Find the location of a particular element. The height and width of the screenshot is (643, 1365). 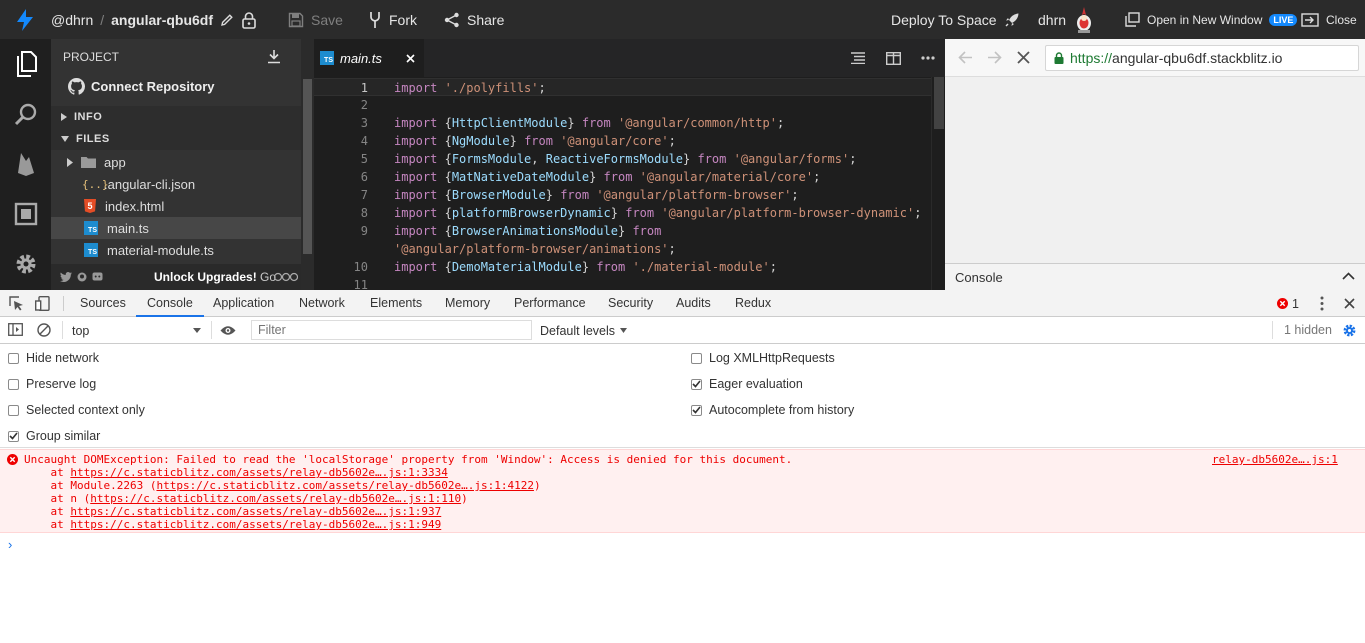

group-similar-option: Group similar is located at coordinates (54, 436).